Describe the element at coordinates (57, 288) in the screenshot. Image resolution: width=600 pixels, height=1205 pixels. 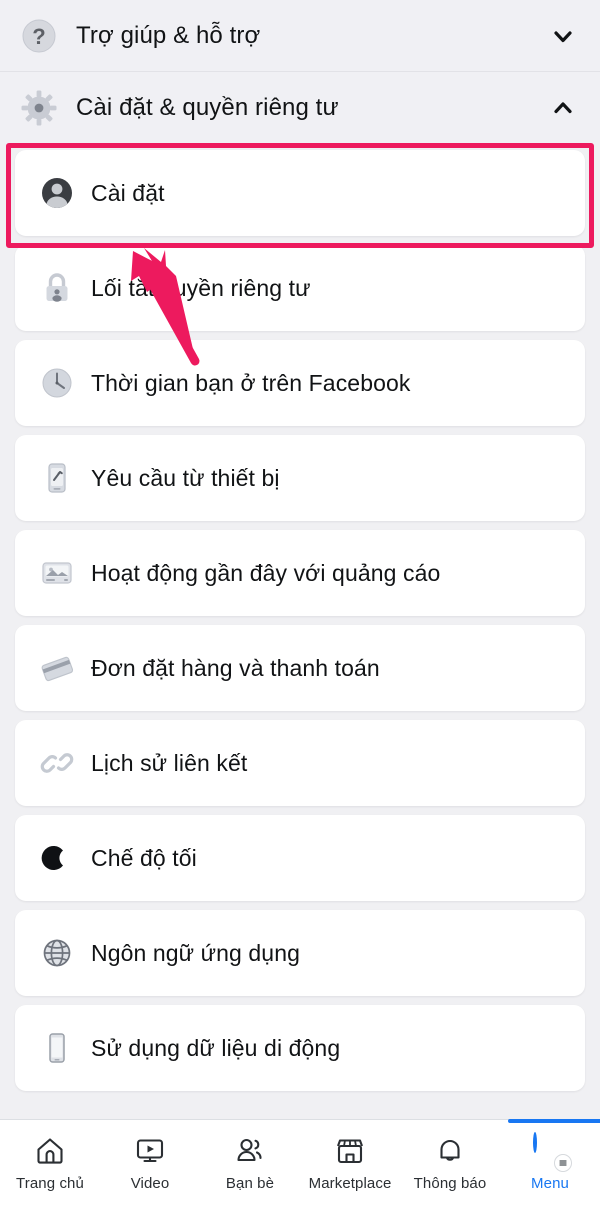
I see `lock-person-icon` at that location.